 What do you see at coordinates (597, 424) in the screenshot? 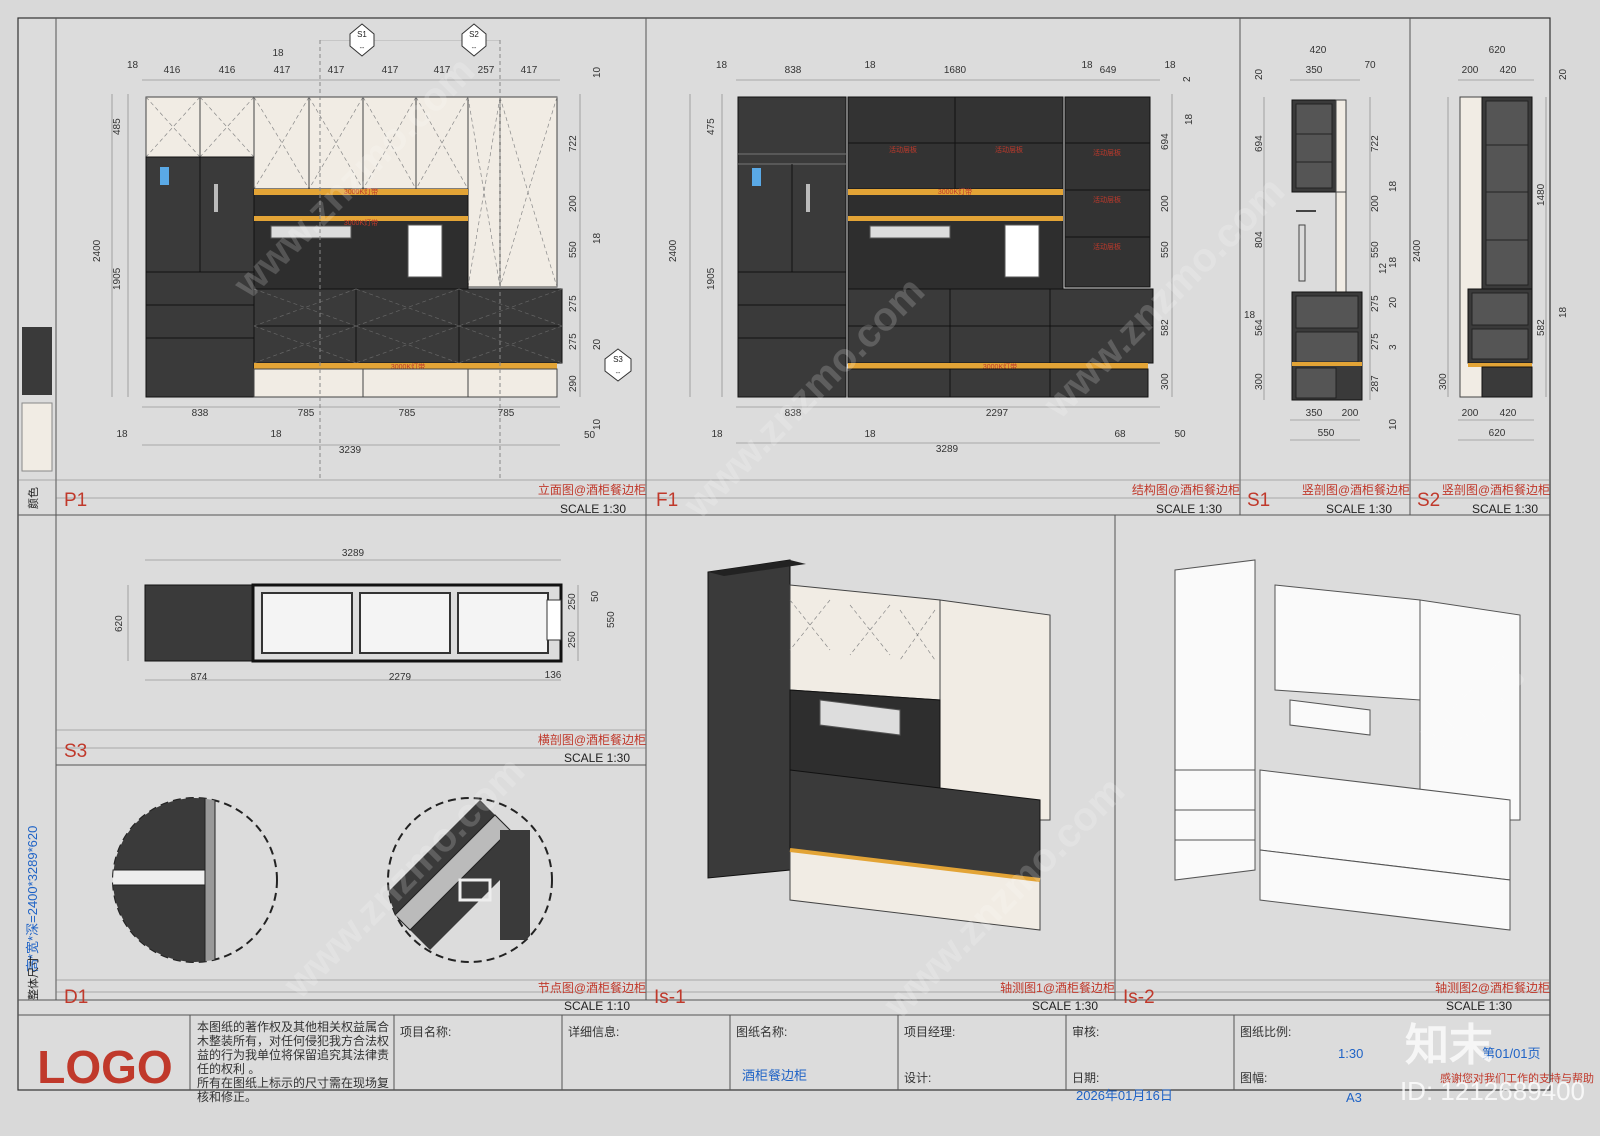
I see `p1-dim-right-8: 10` at bounding box center [597, 424].